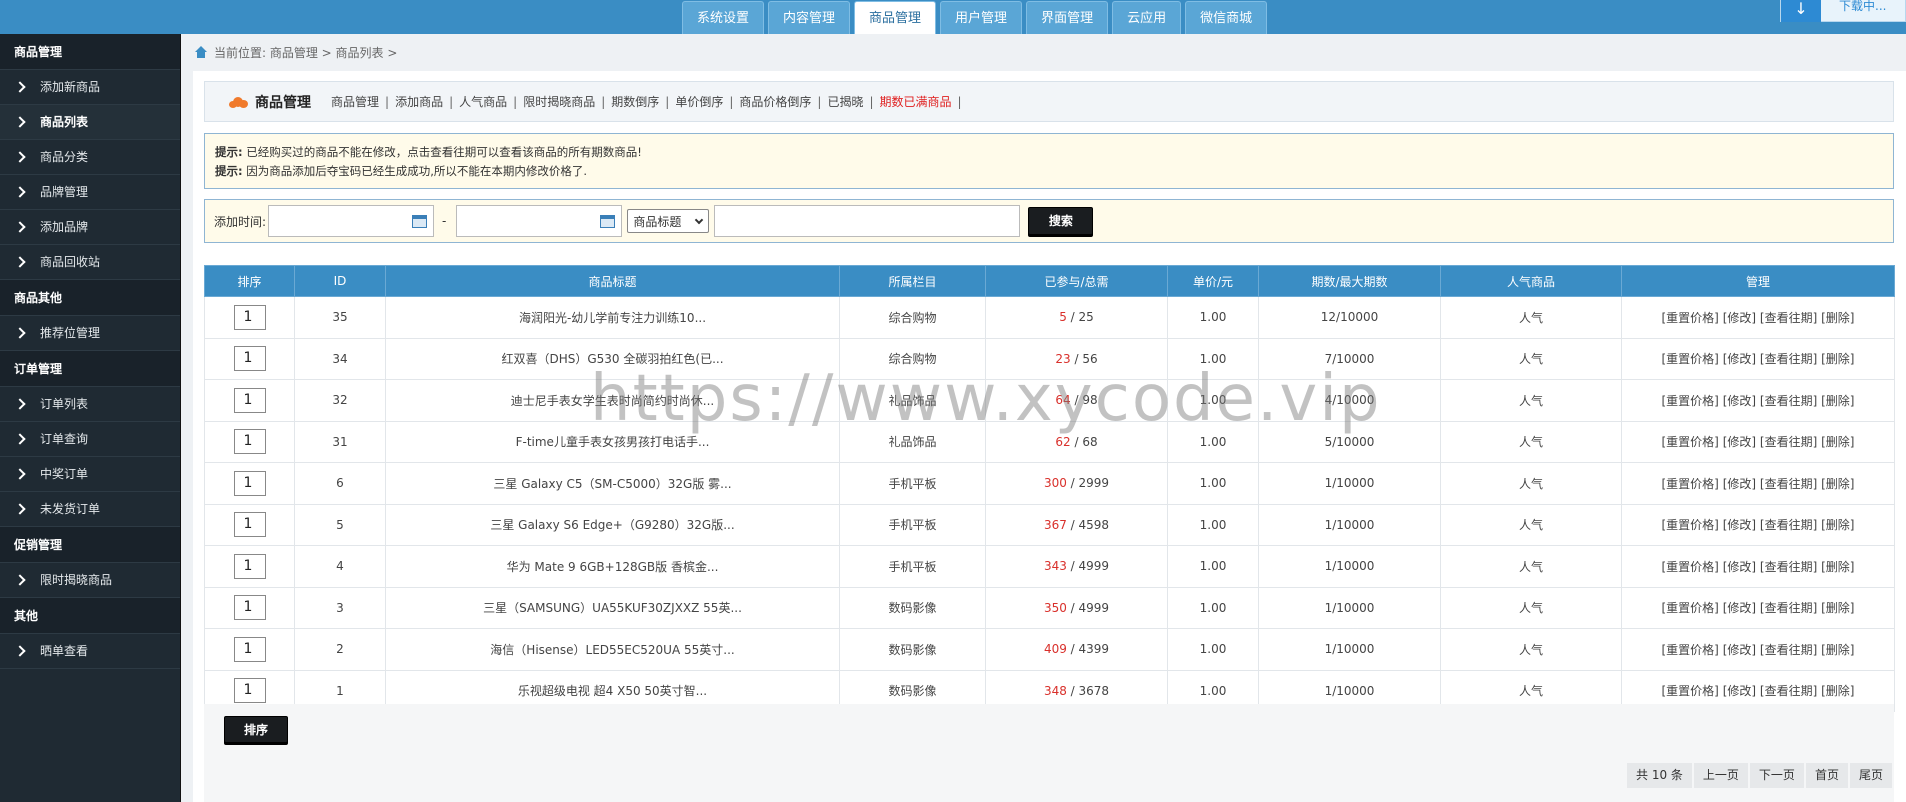 This screenshot has height=802, width=1906. What do you see at coordinates (351, 221) in the screenshot?
I see `date-from-field` at bounding box center [351, 221].